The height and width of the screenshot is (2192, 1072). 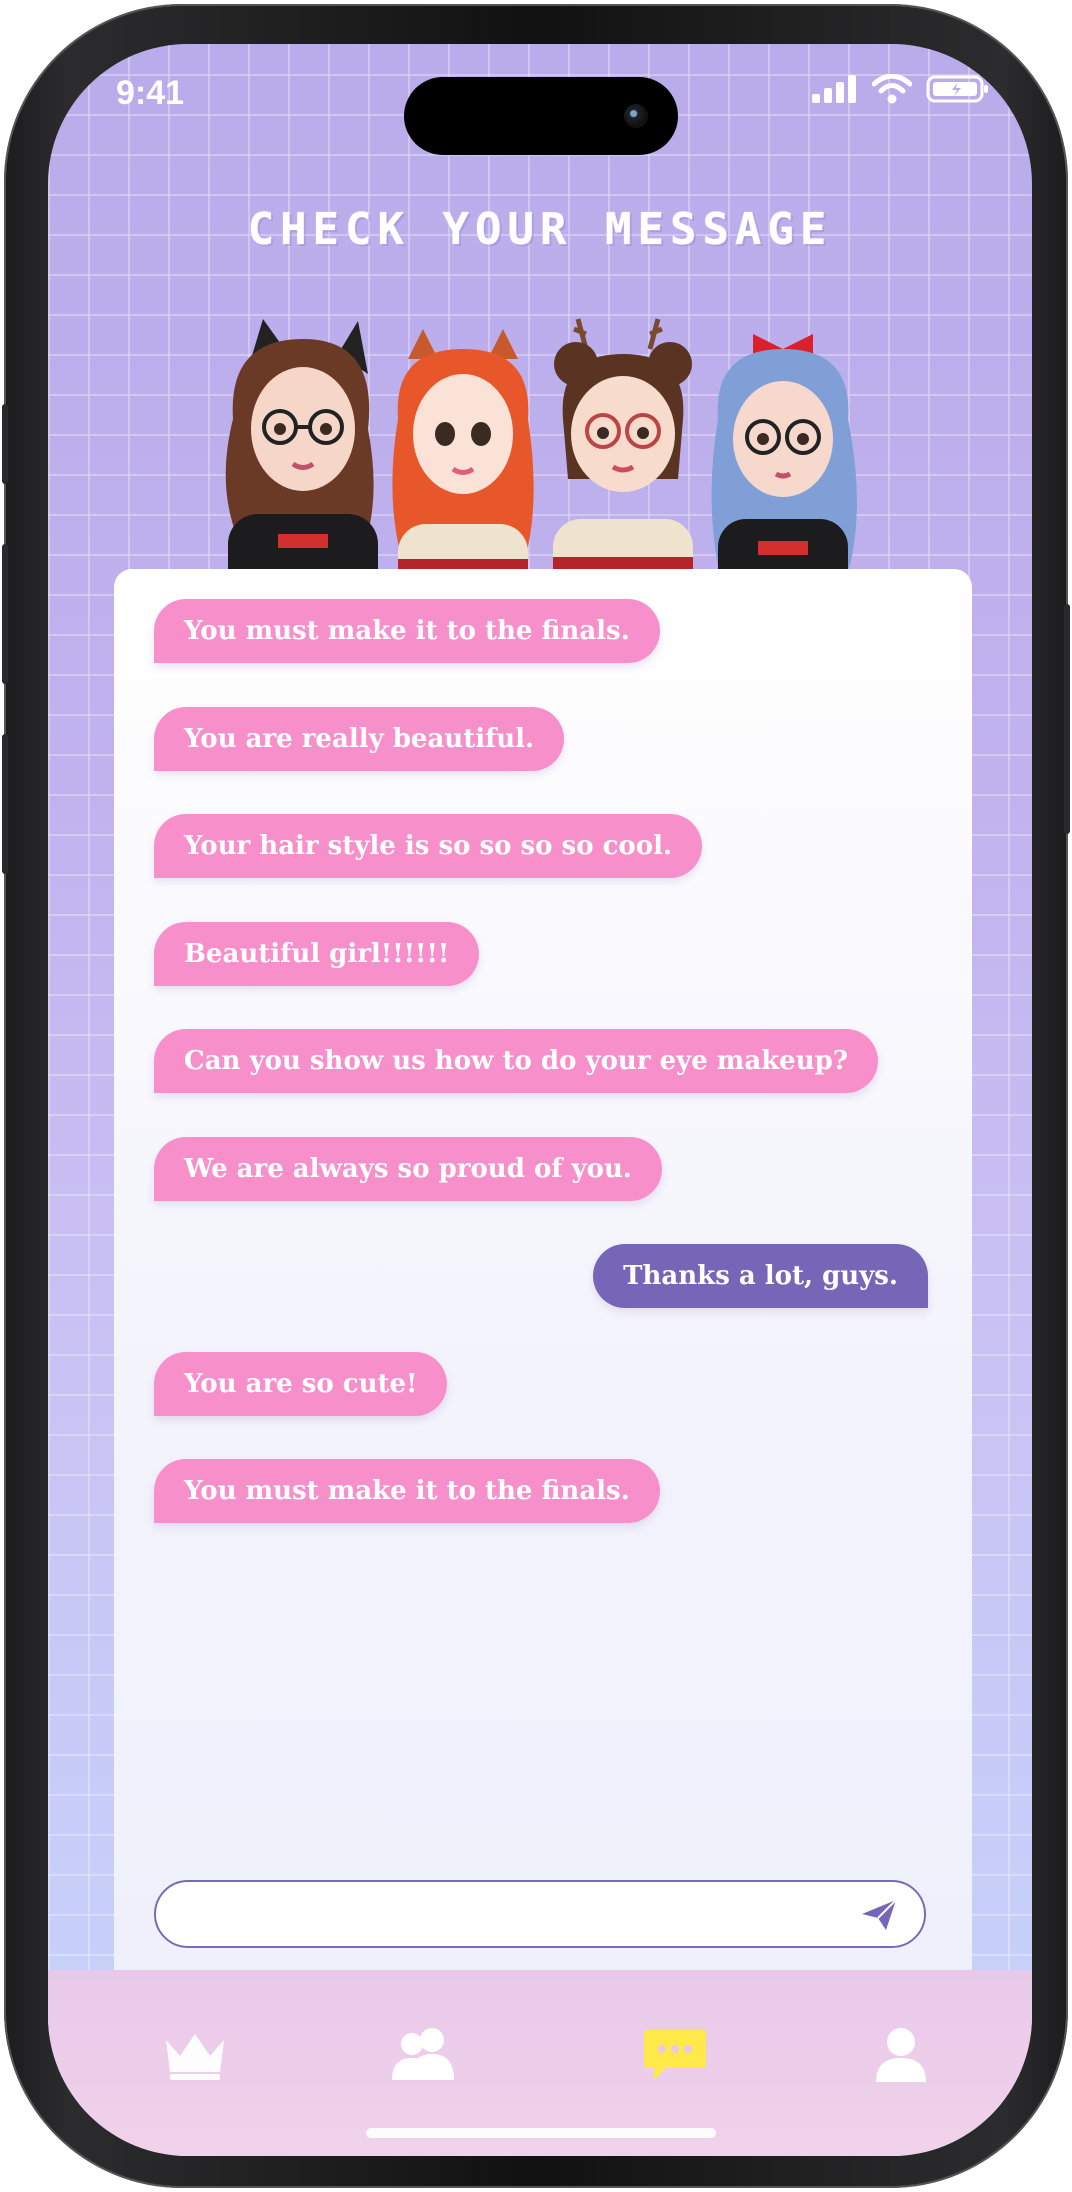 What do you see at coordinates (5, 804) in the screenshot?
I see `volume-down-button` at bounding box center [5, 804].